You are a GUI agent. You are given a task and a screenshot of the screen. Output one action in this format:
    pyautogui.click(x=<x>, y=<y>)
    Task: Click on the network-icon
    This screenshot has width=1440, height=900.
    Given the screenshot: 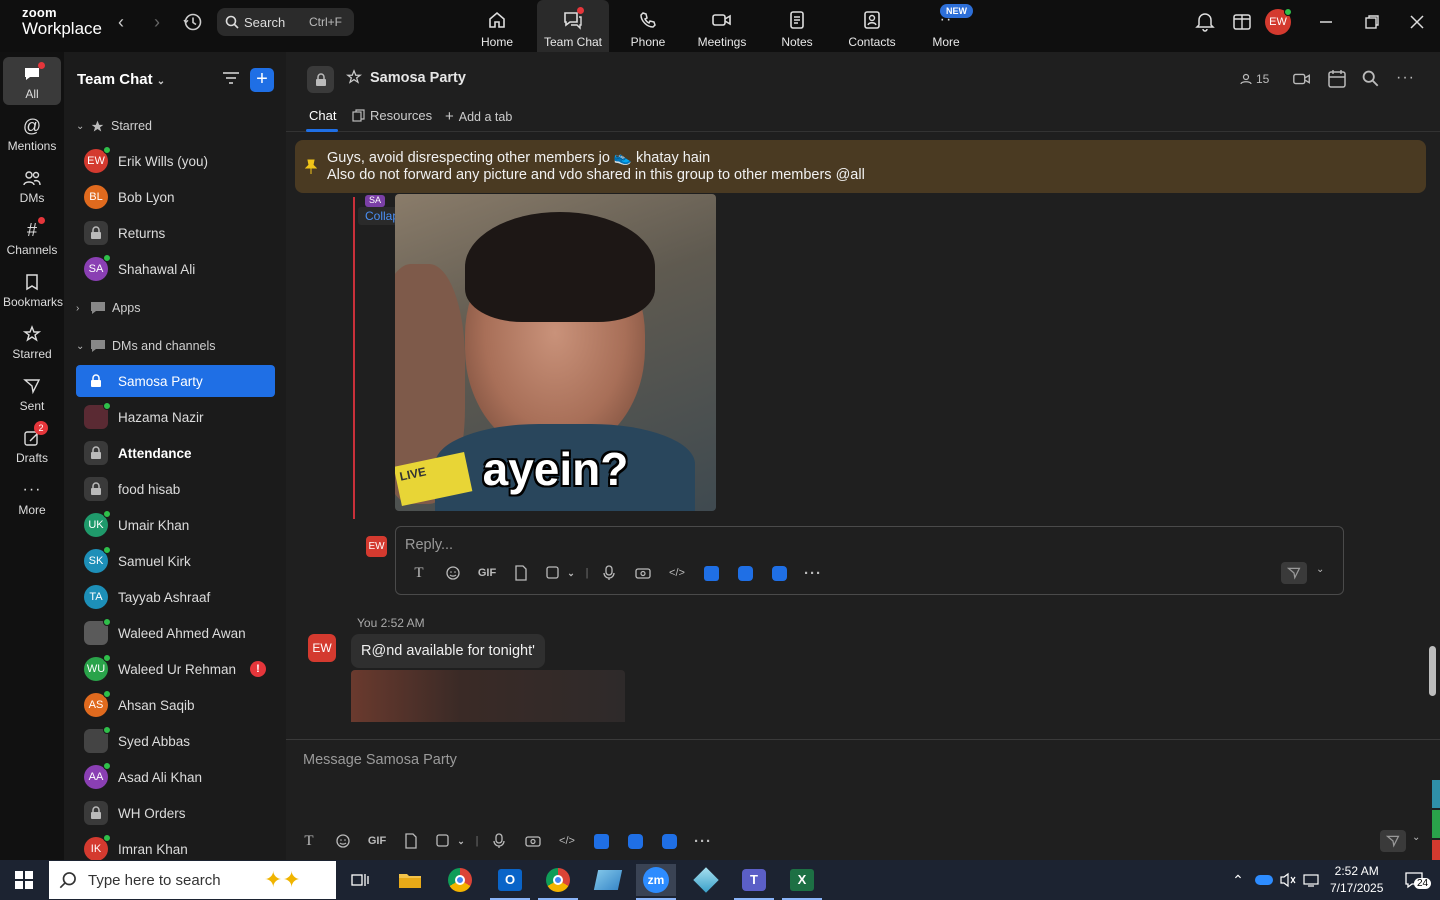 What is the action you would take?
    pyautogui.click(x=1312, y=880)
    